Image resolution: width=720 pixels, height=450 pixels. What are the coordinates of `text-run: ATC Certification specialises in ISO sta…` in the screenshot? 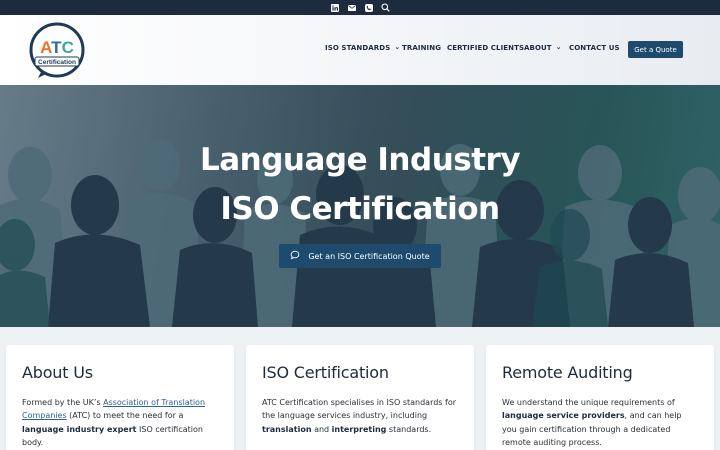 It's located at (359, 409).